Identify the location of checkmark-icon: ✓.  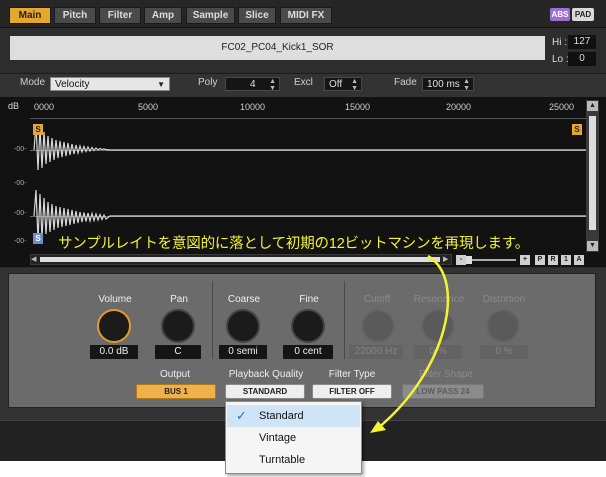
(241, 415).